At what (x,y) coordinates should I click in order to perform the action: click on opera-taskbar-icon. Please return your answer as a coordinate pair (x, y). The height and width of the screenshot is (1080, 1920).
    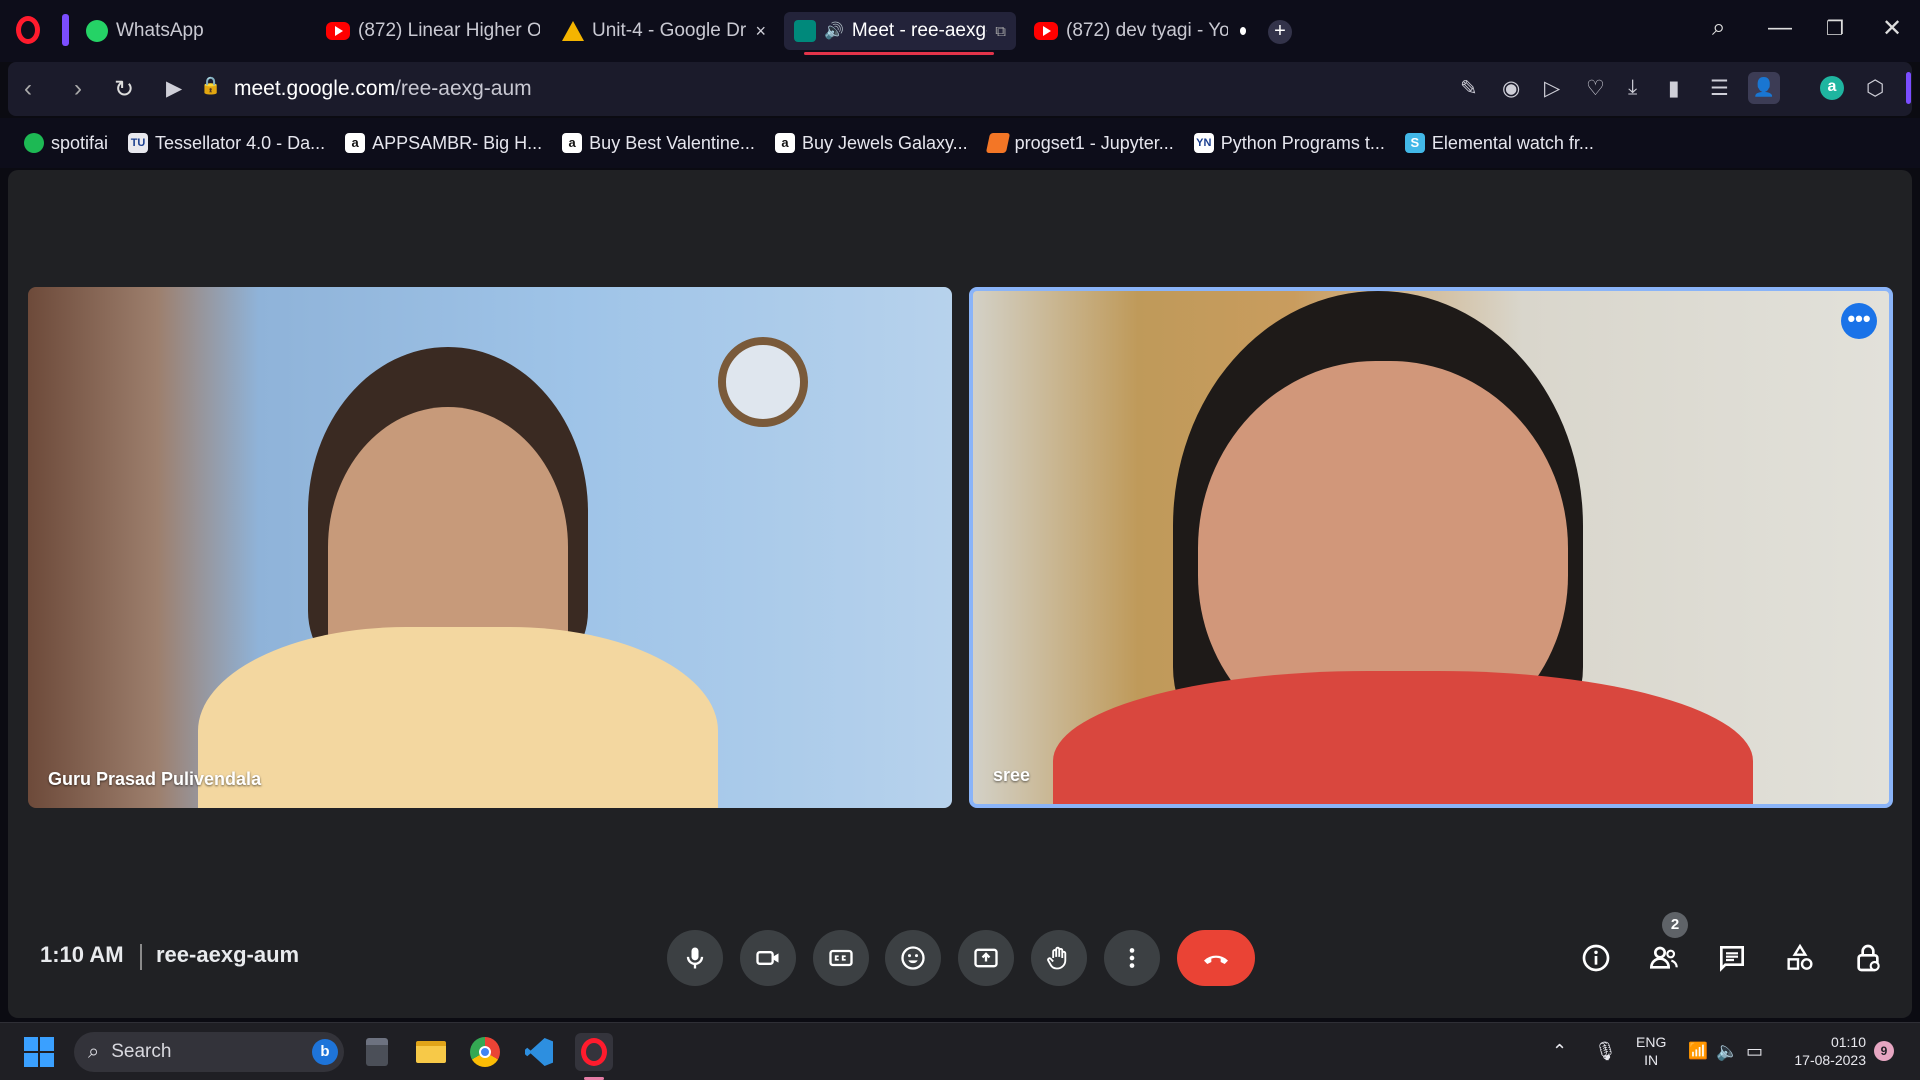
    Looking at the image, I should click on (594, 1052).